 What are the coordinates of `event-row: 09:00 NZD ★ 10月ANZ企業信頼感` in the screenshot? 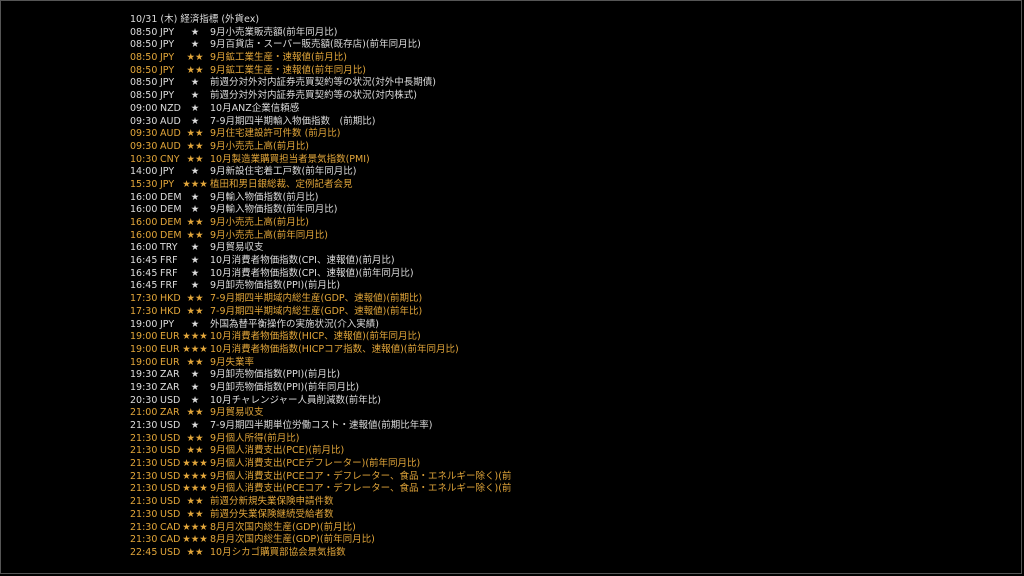 It's located at (320, 109).